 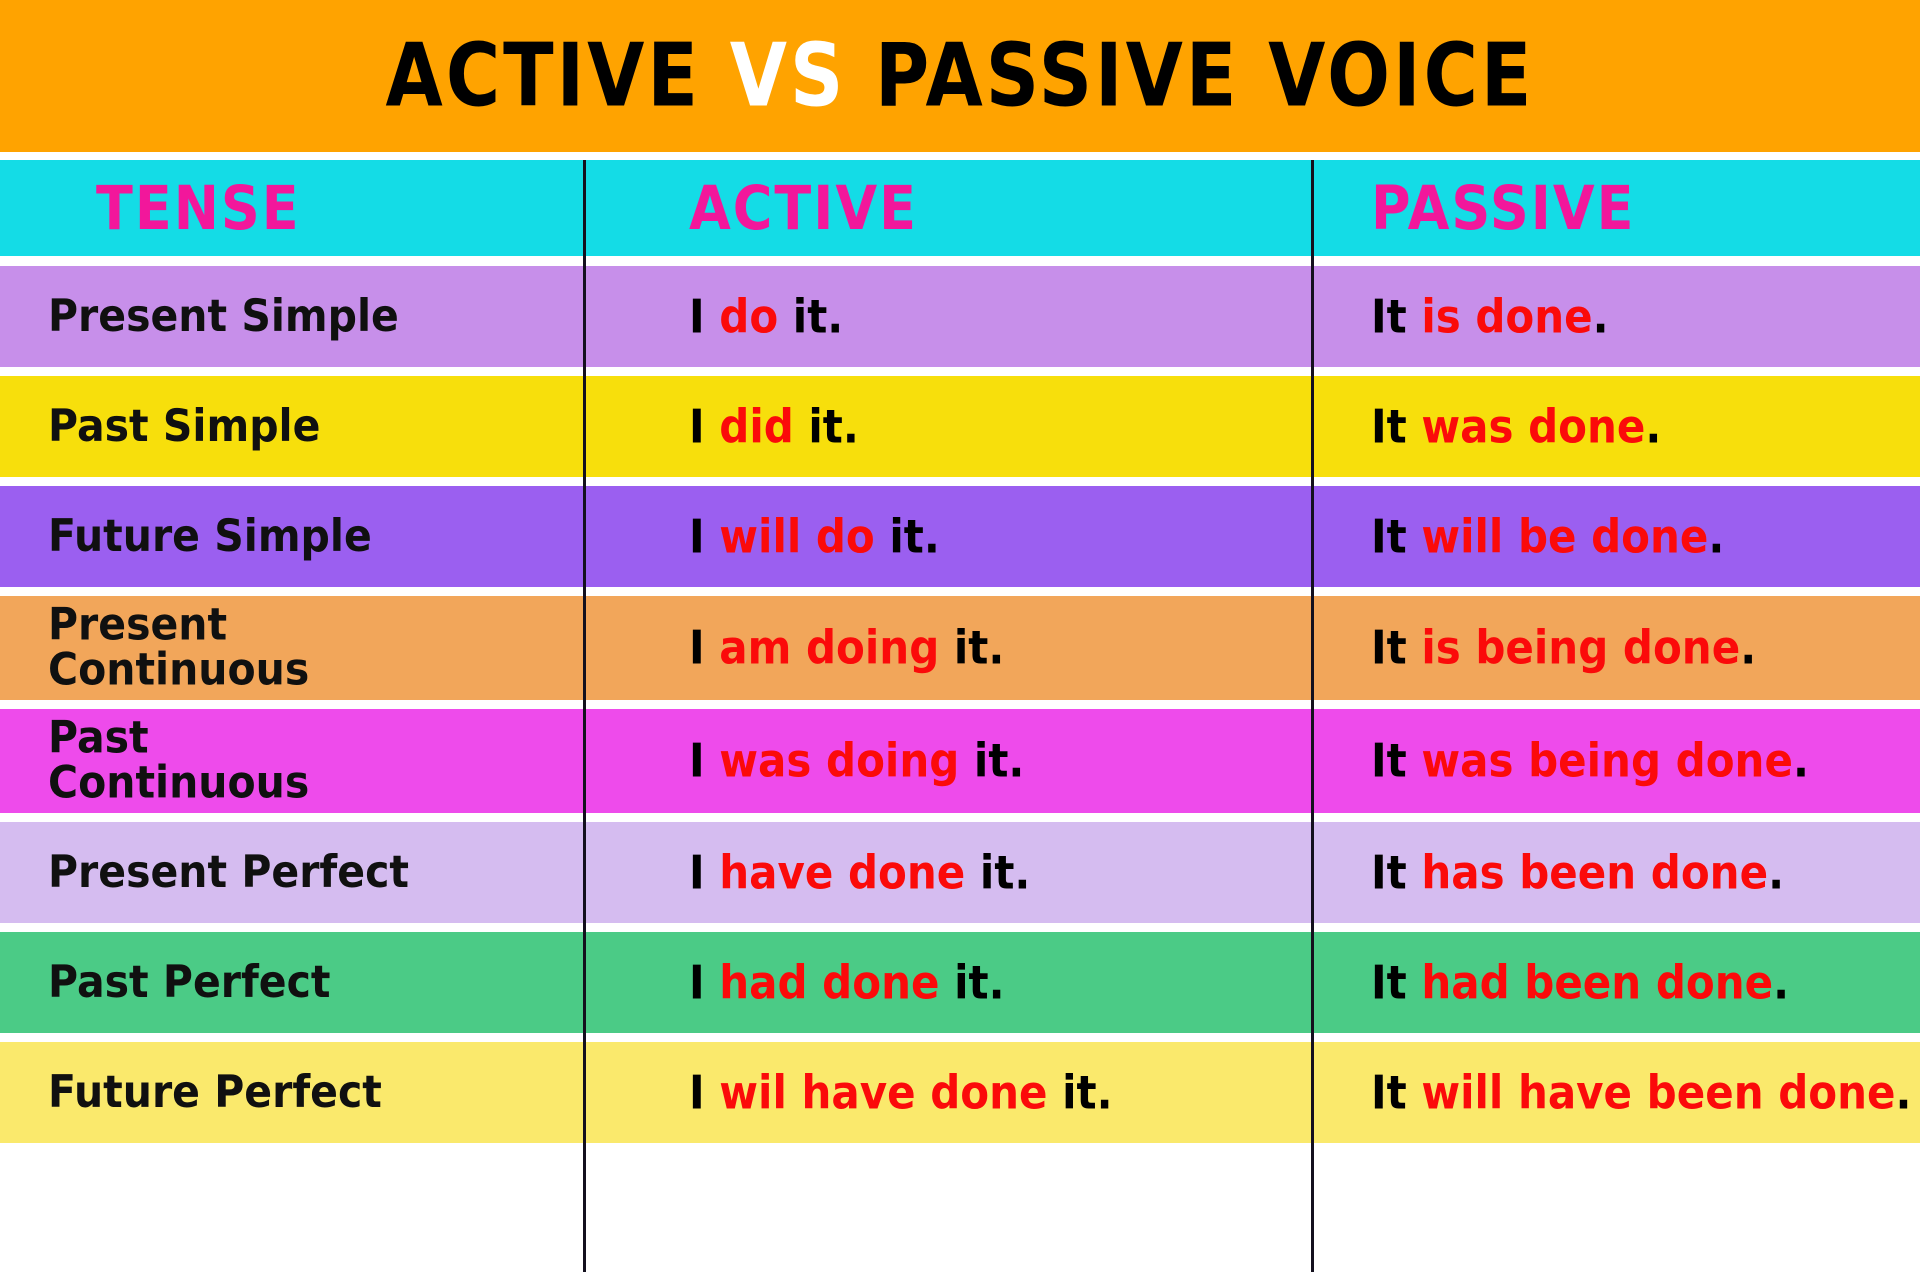 I want to click on cell-tense: Present Simple, so click(x=292, y=316).